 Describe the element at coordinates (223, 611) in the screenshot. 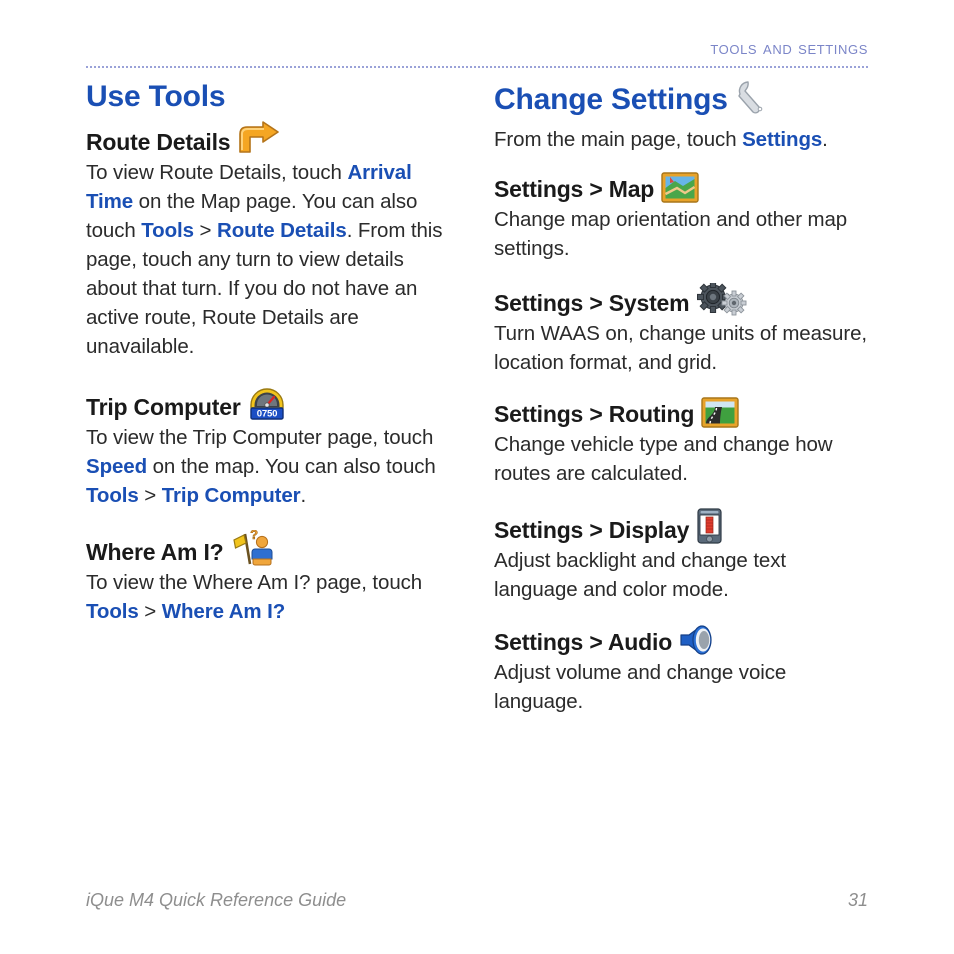

I see `link-where-am-i: Where Am I?` at that location.